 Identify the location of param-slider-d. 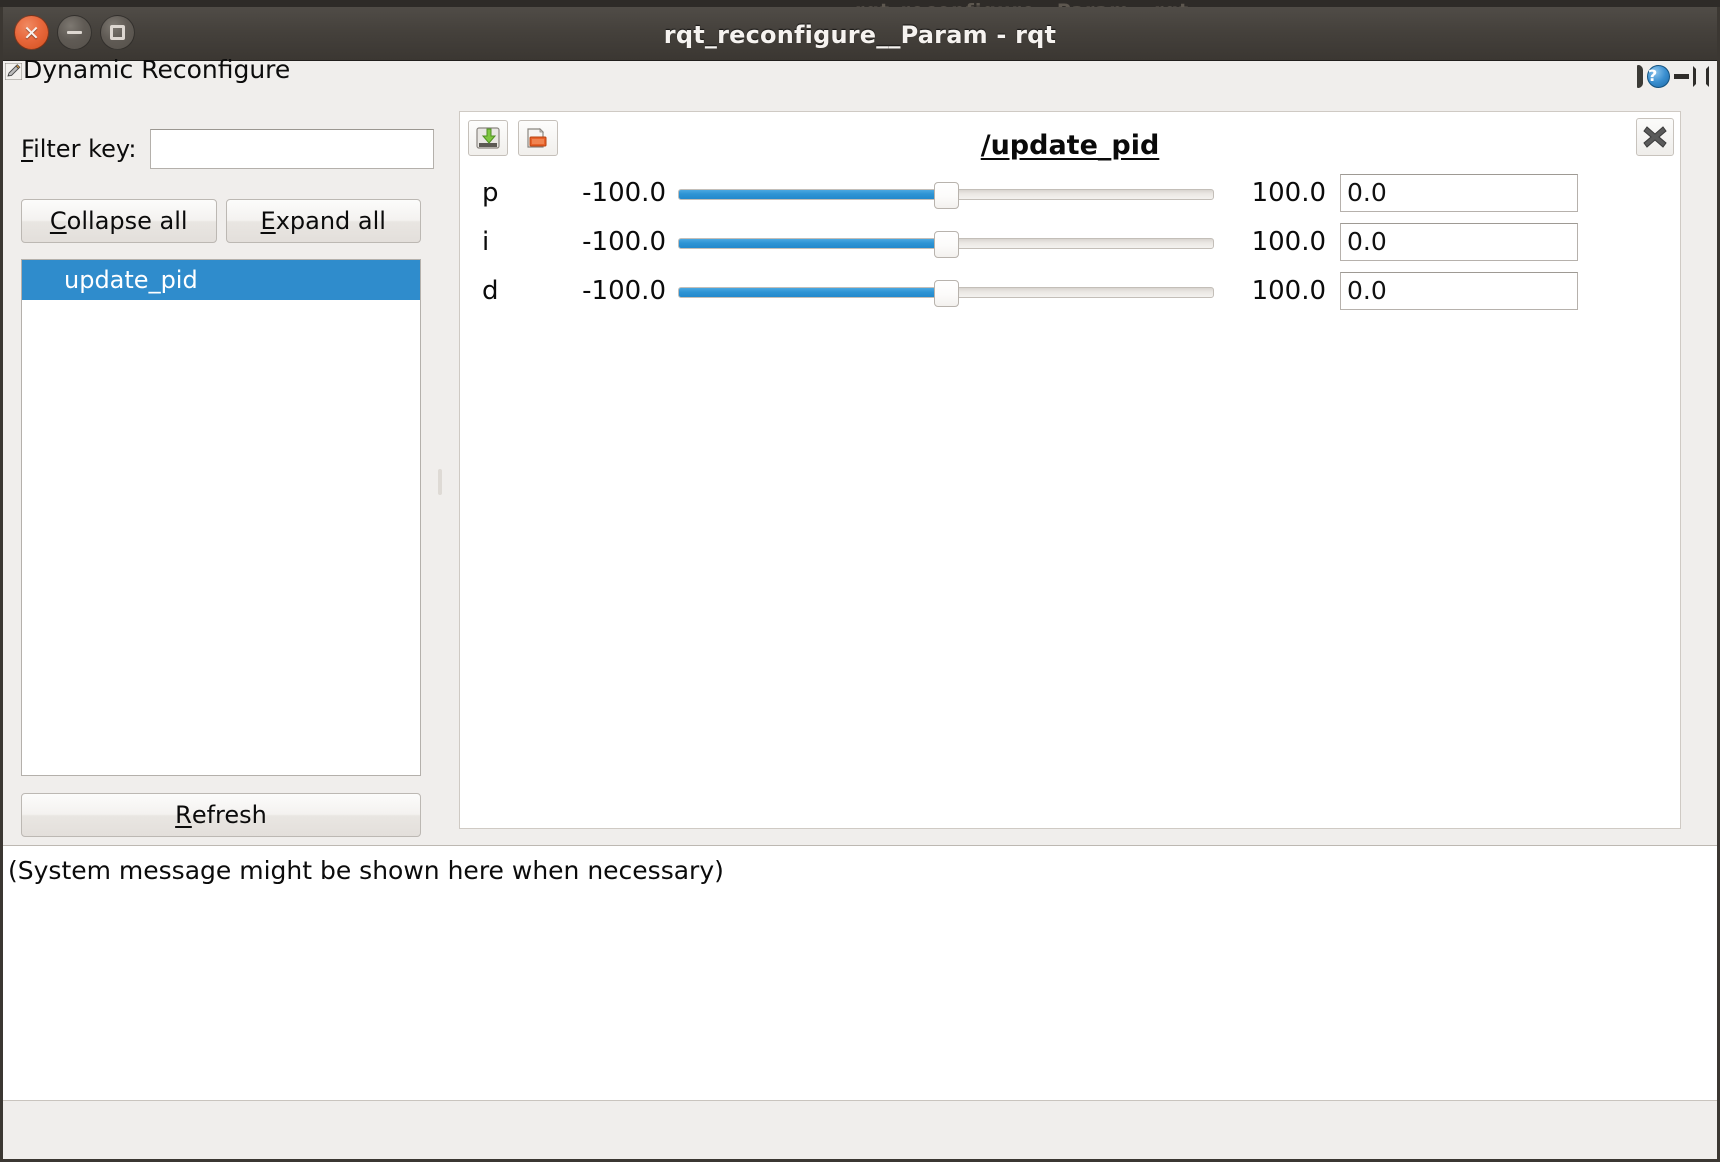
(946, 293).